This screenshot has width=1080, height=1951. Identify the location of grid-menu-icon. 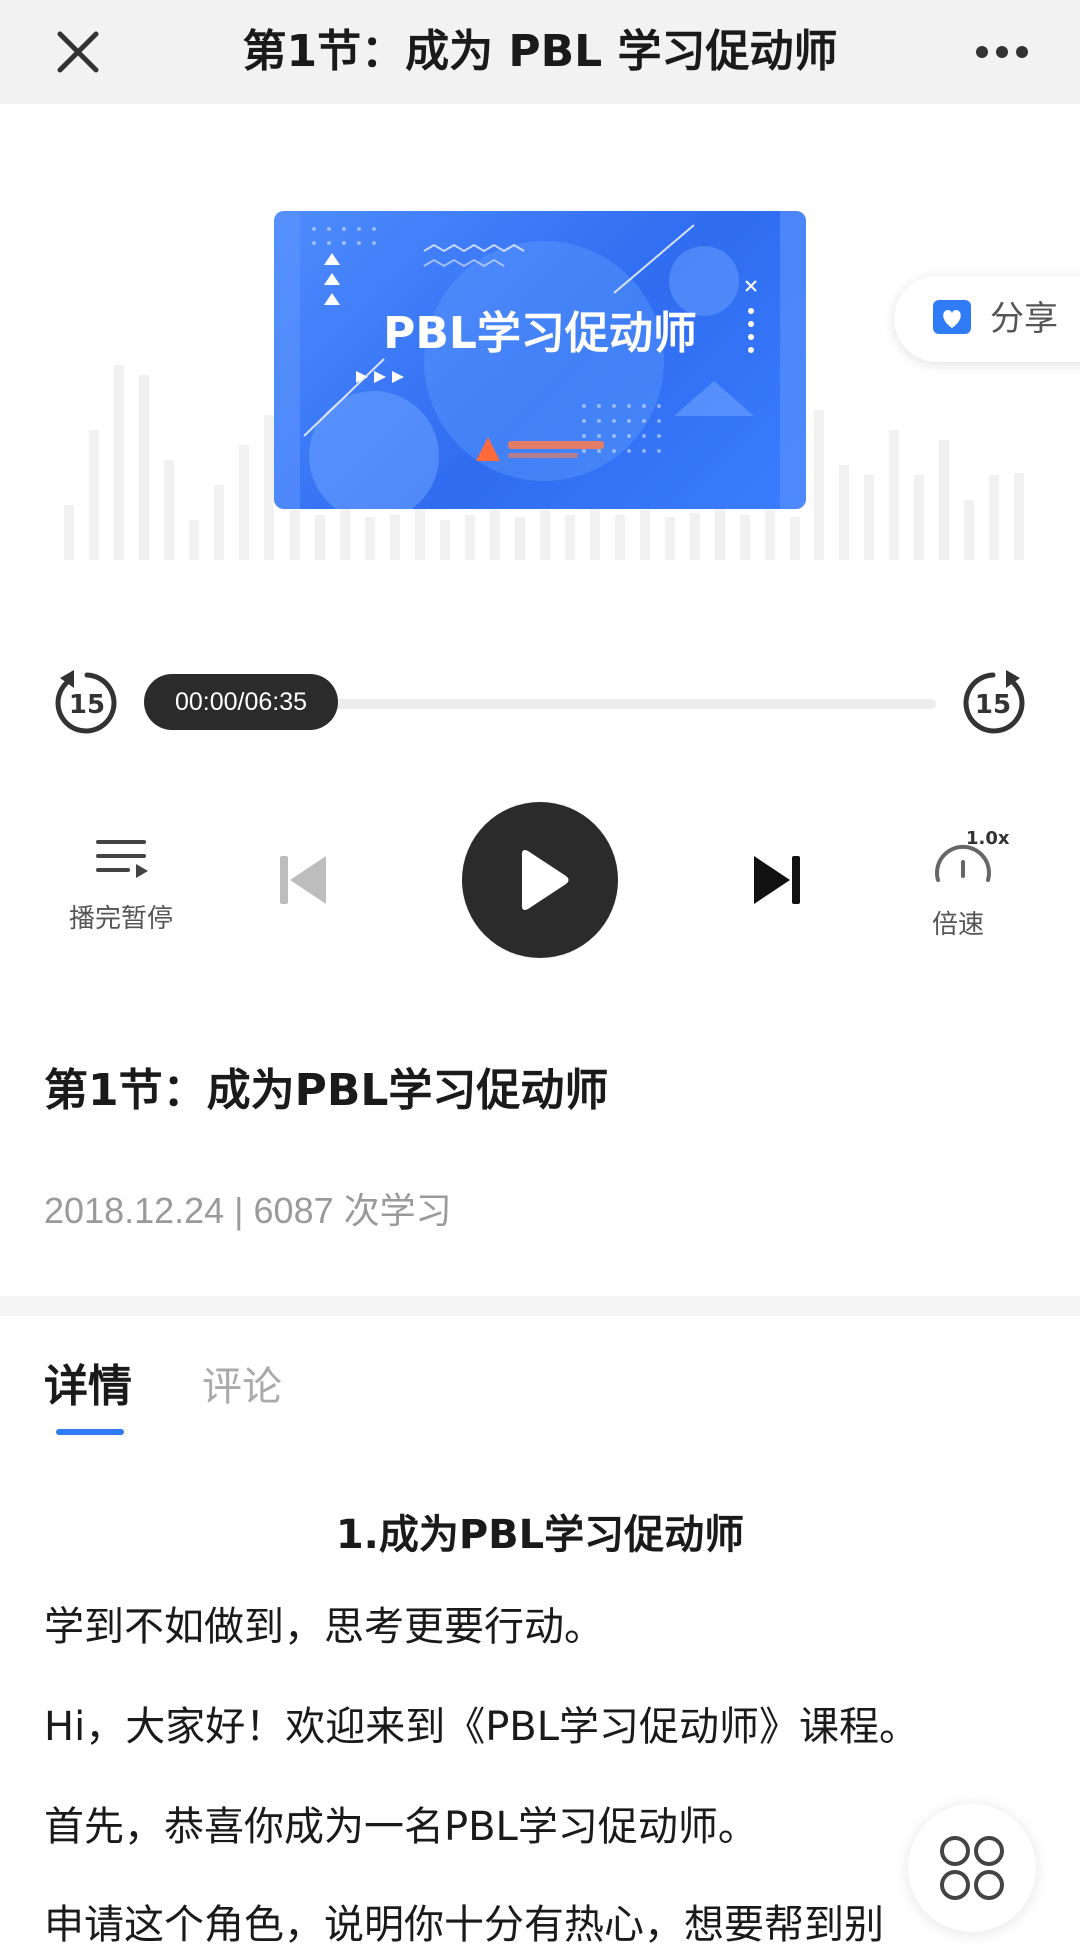
(972, 1868).